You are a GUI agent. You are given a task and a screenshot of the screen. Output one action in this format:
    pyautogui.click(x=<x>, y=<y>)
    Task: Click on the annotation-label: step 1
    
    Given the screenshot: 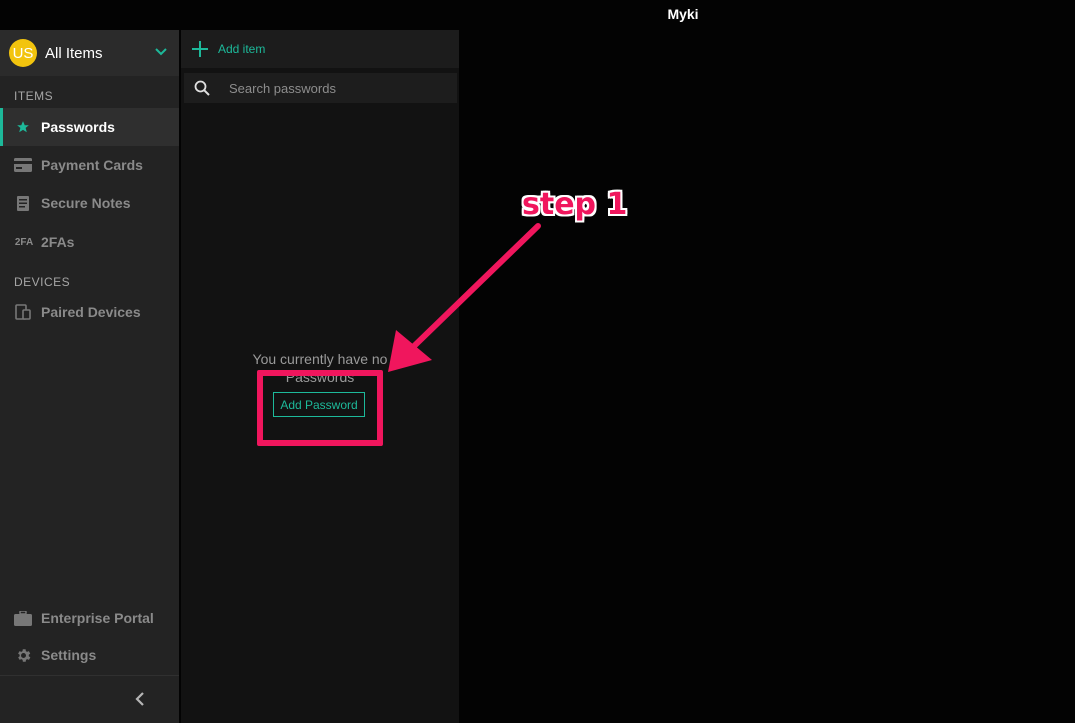 What is the action you would take?
    pyautogui.click(x=575, y=204)
    